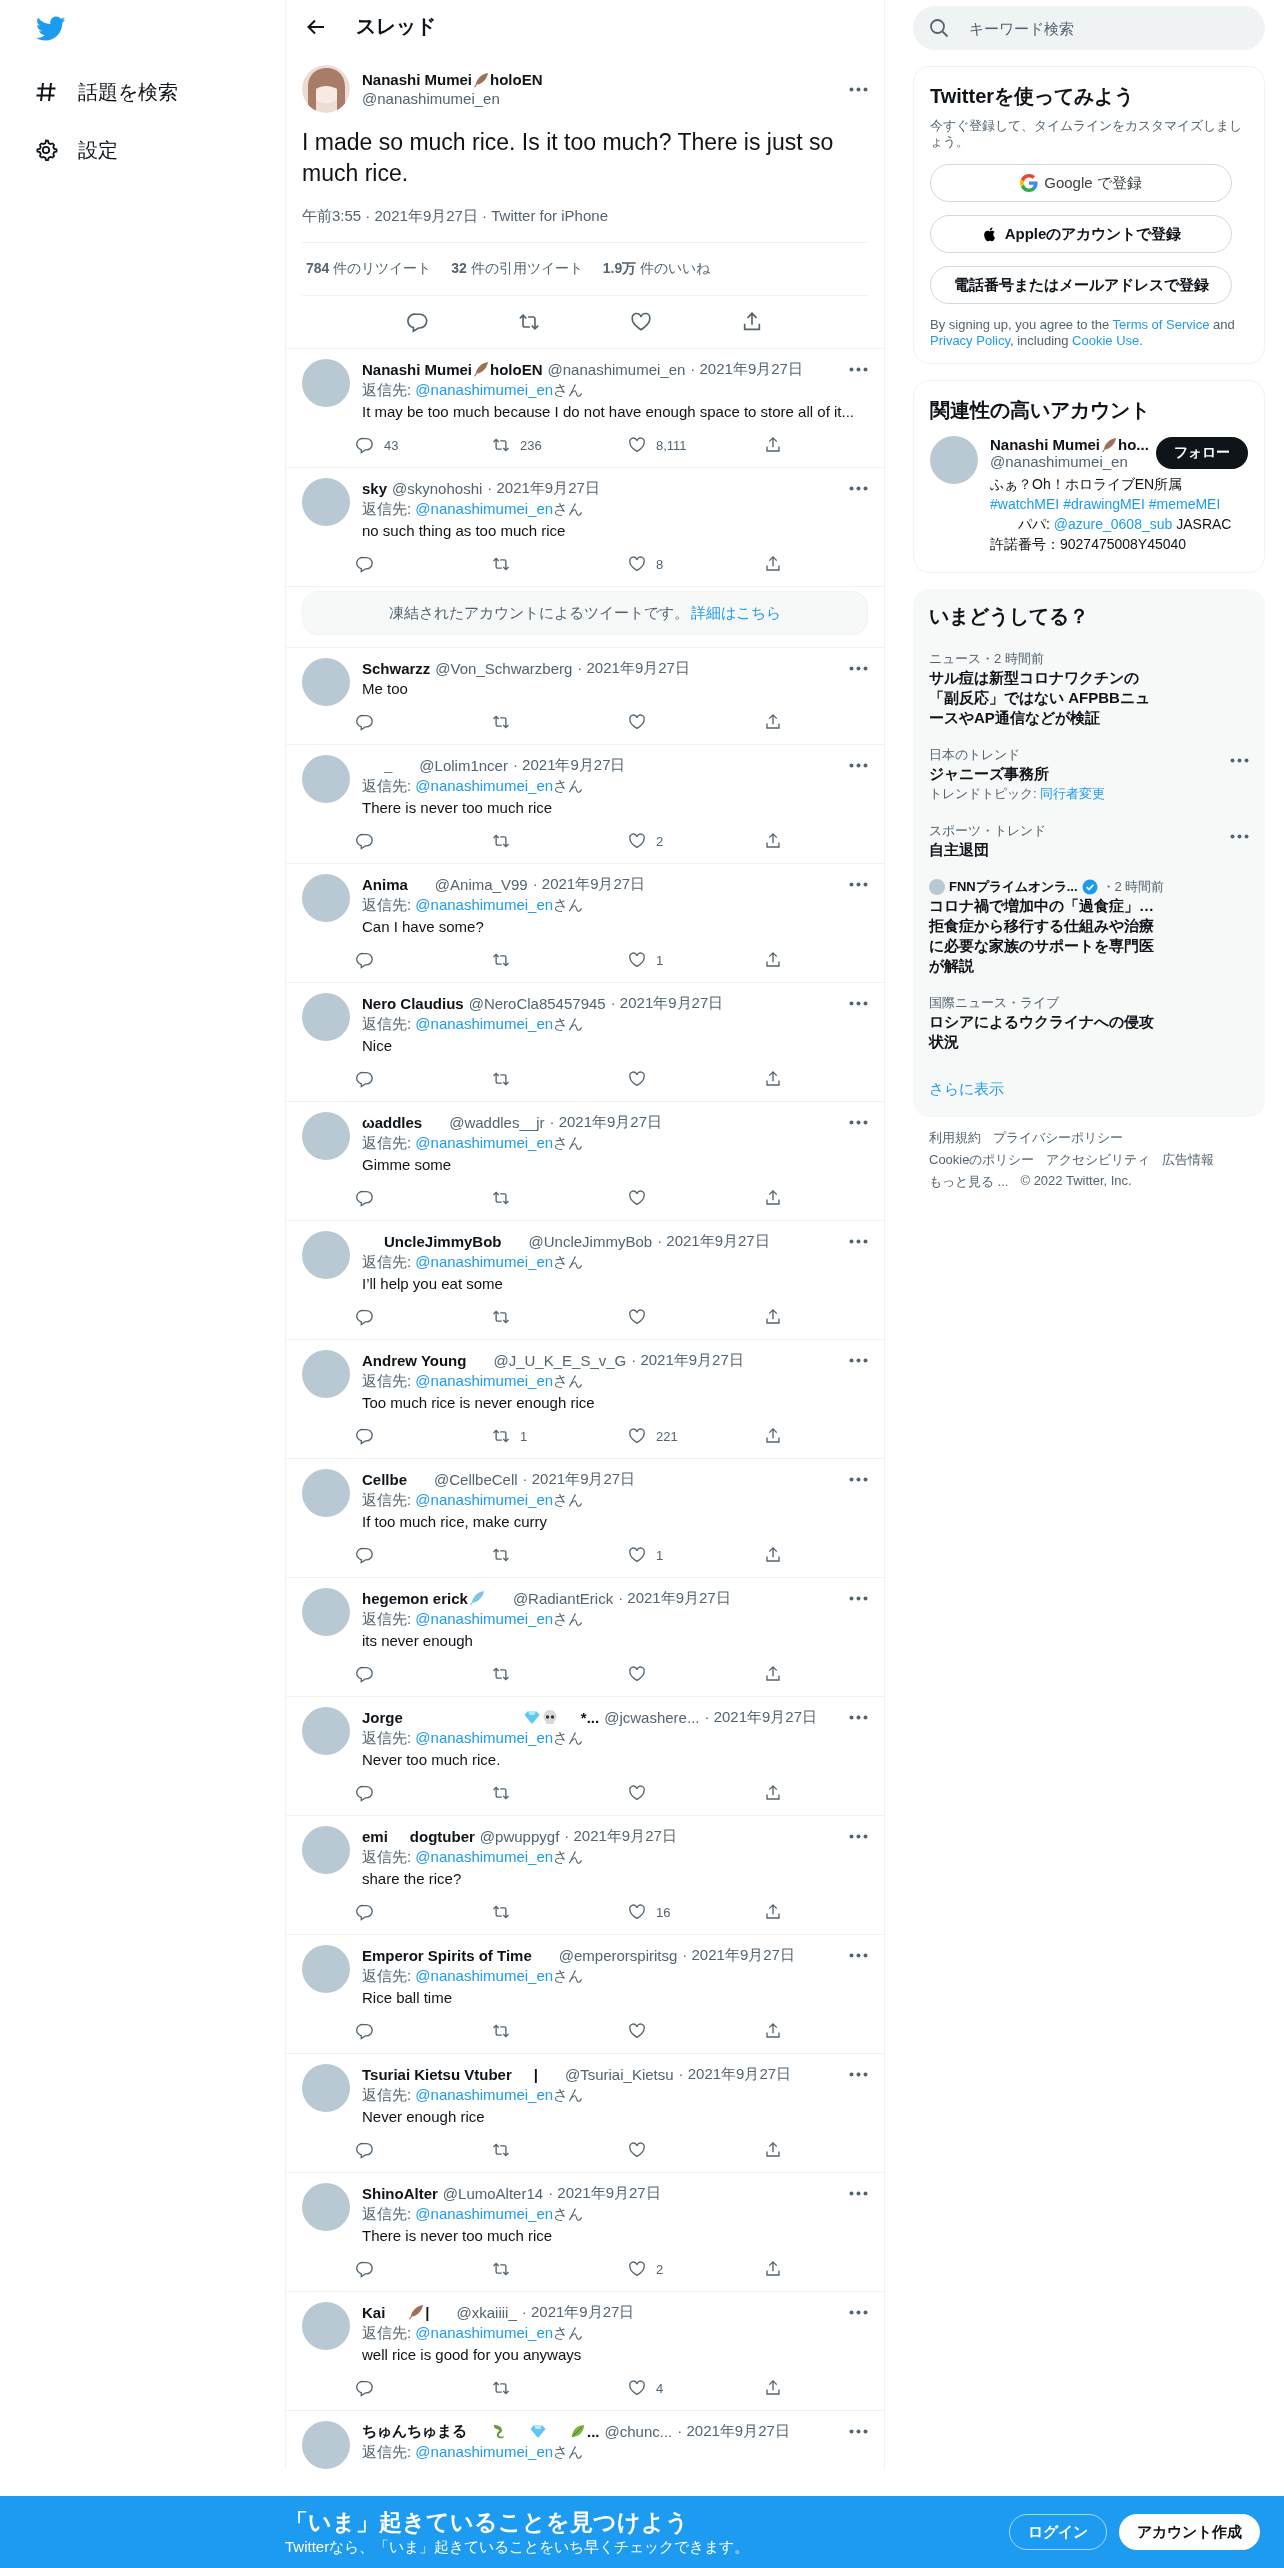  What do you see at coordinates (497, 1122) in the screenshot?
I see `user-handle: @waddles__jr` at bounding box center [497, 1122].